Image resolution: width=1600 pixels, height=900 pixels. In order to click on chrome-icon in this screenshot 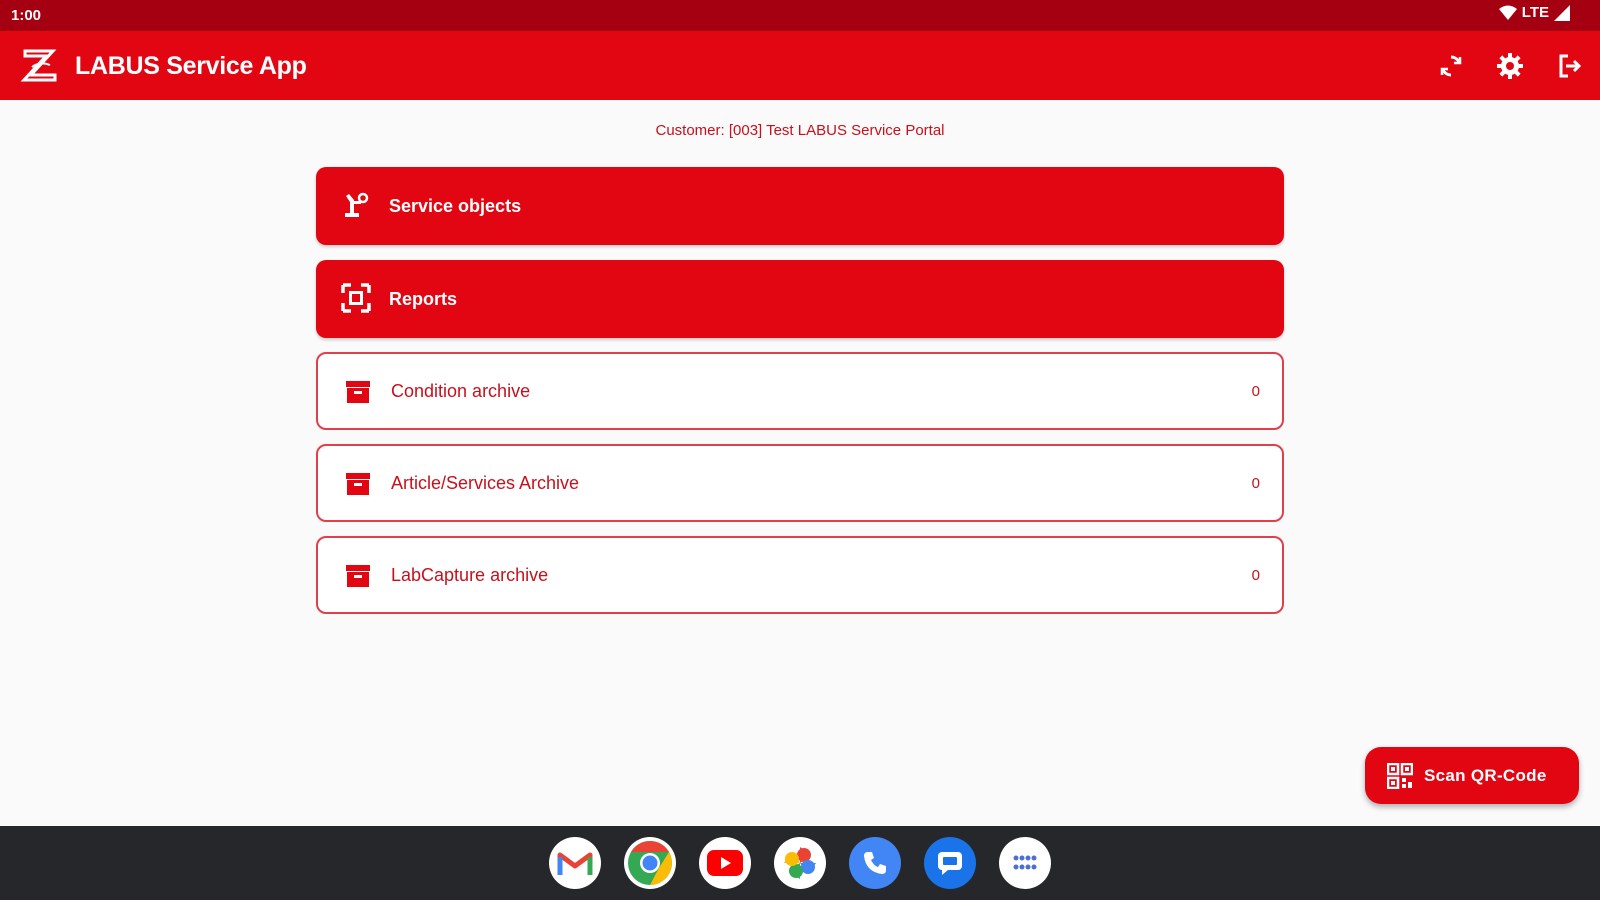, I will do `click(650, 863)`.